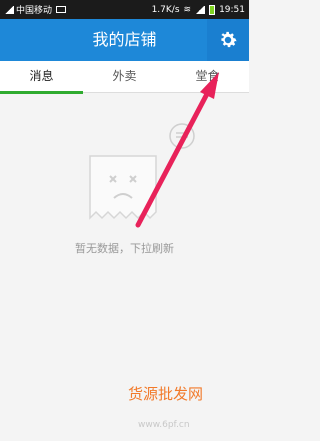  I want to click on empty-state-message: 暂无数据，下拉刷新, so click(124, 248).